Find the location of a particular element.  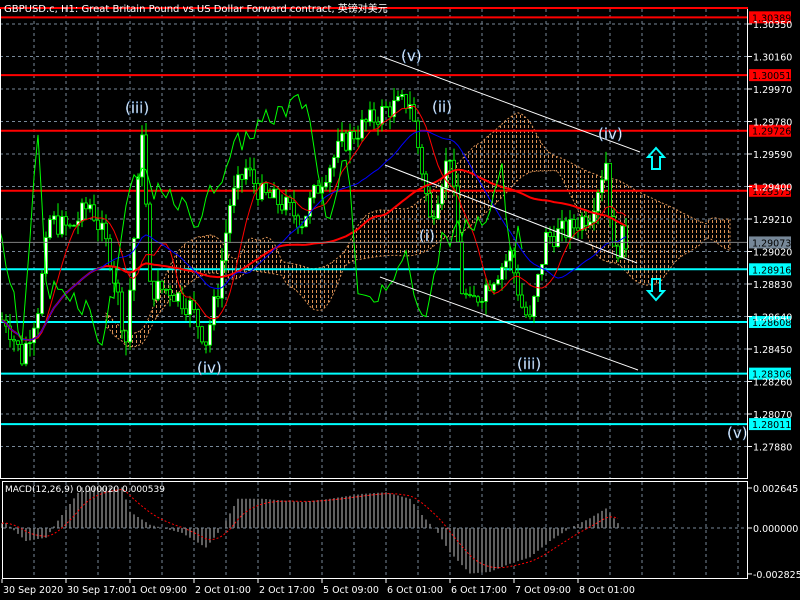

price-tick-label: 1.29590 is located at coordinates (772, 155).